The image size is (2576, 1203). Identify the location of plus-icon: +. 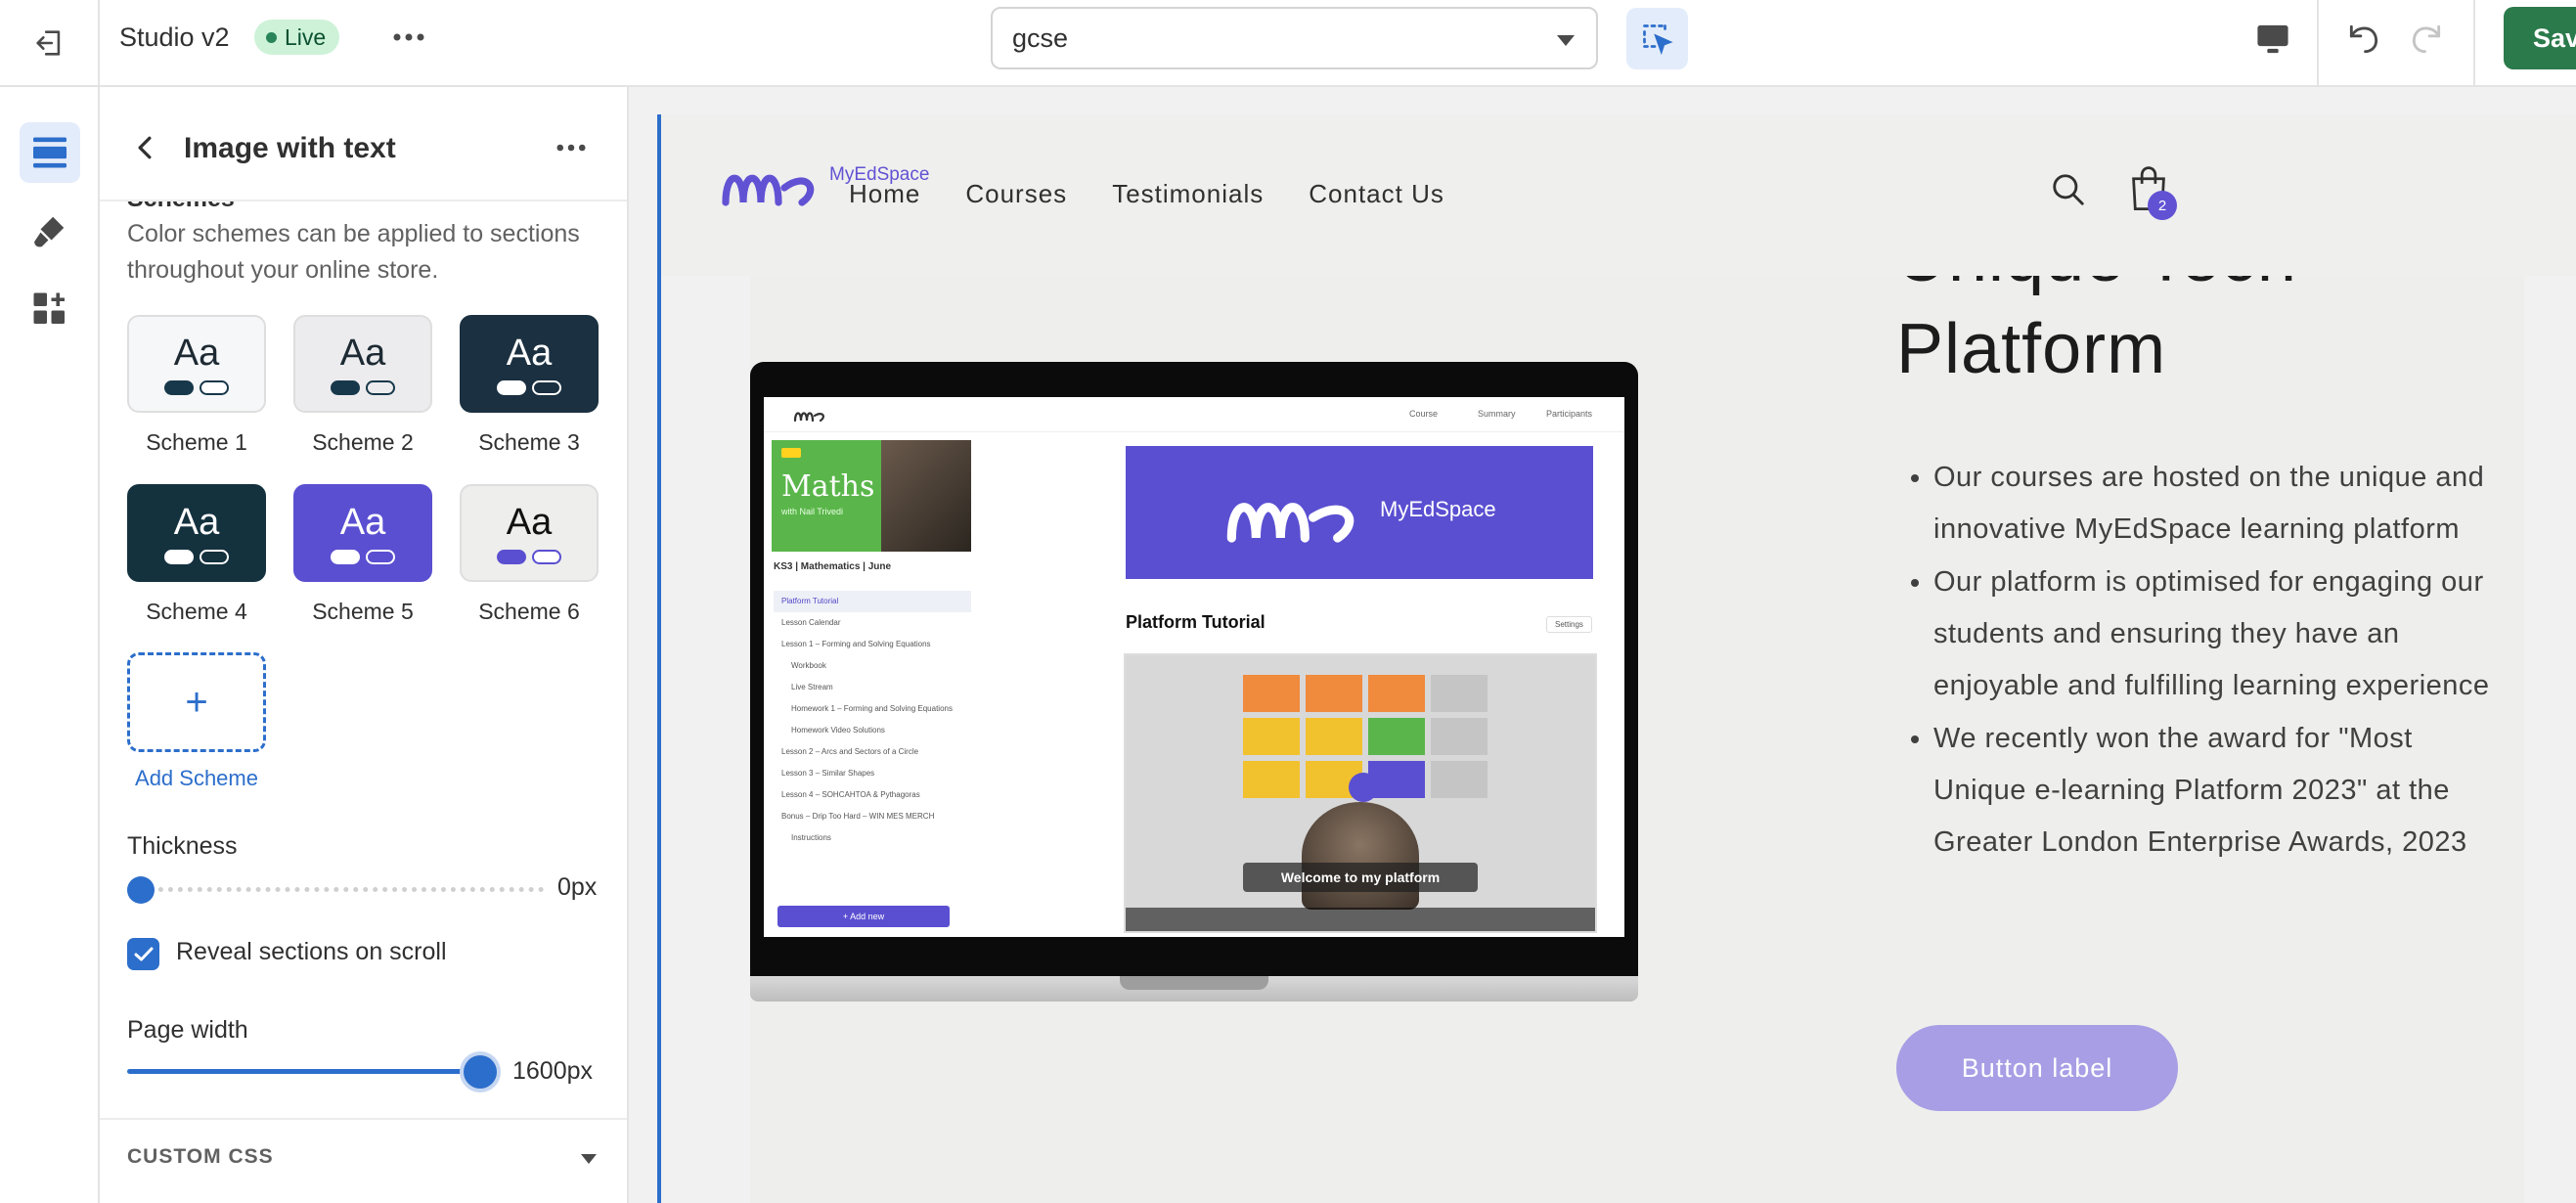
(197, 702).